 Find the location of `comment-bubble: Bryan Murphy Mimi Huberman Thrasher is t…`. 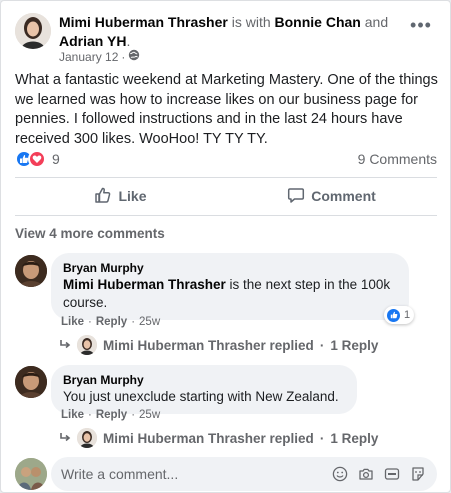

comment-bubble: Bryan Murphy Mimi Huberman Thrasher is t… is located at coordinates (230, 286).